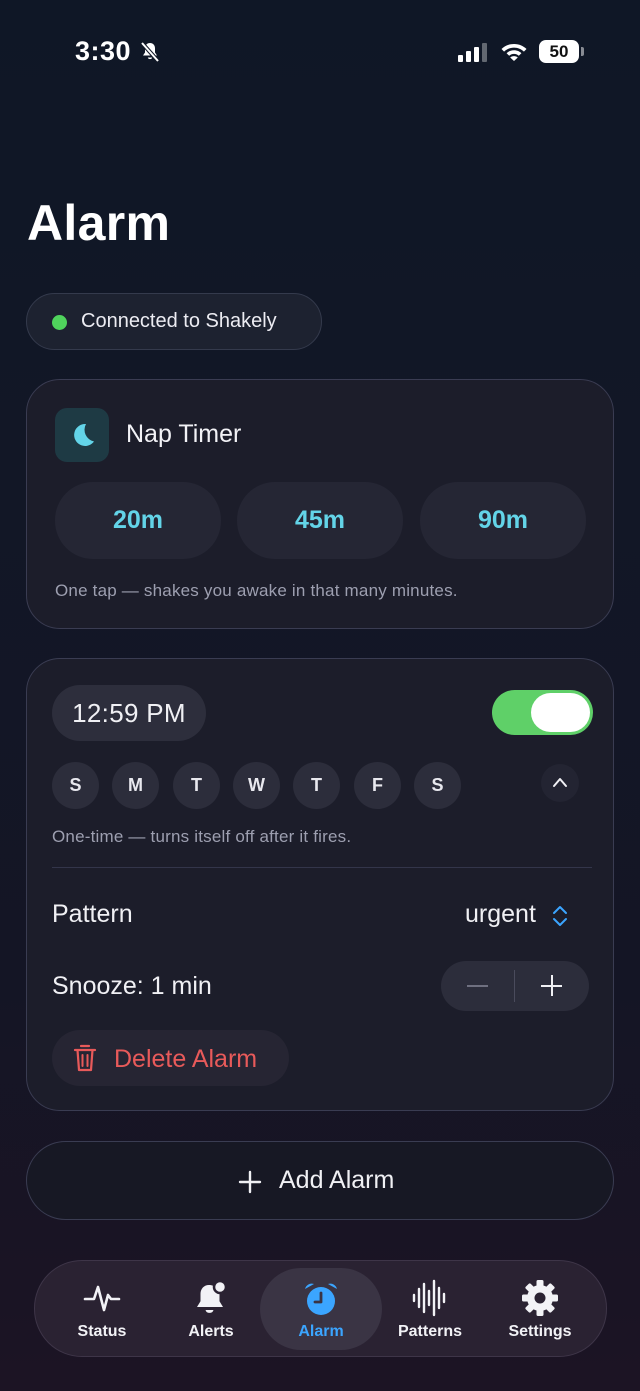  I want to click on snooze-increment-button, so click(552, 986).